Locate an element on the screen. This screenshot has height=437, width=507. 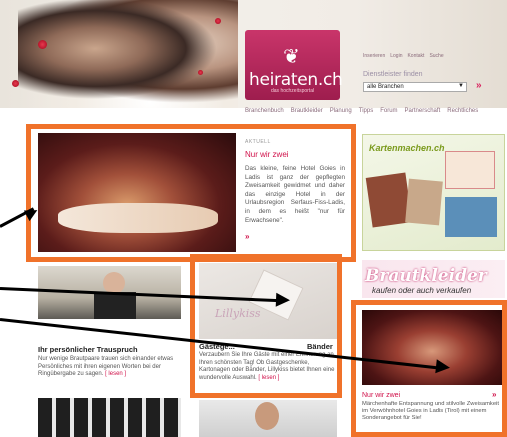
brautkleider-ad-subtitle: kaufen oder auch verkaufen is located at coordinates (422, 290).